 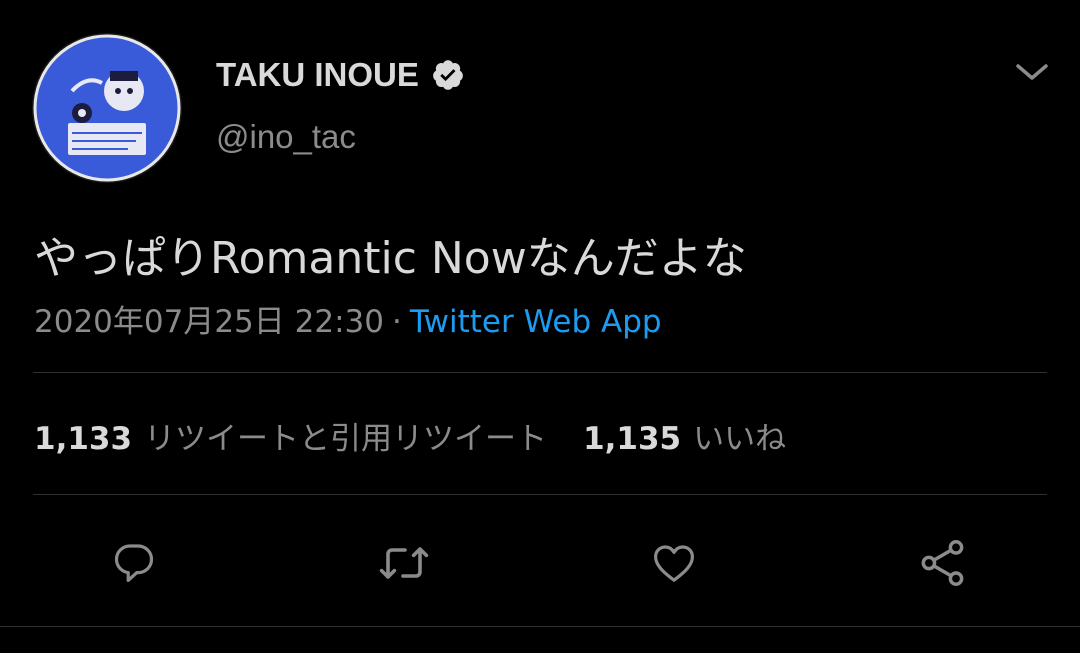 I want to click on like-button, so click(x=674, y=563).